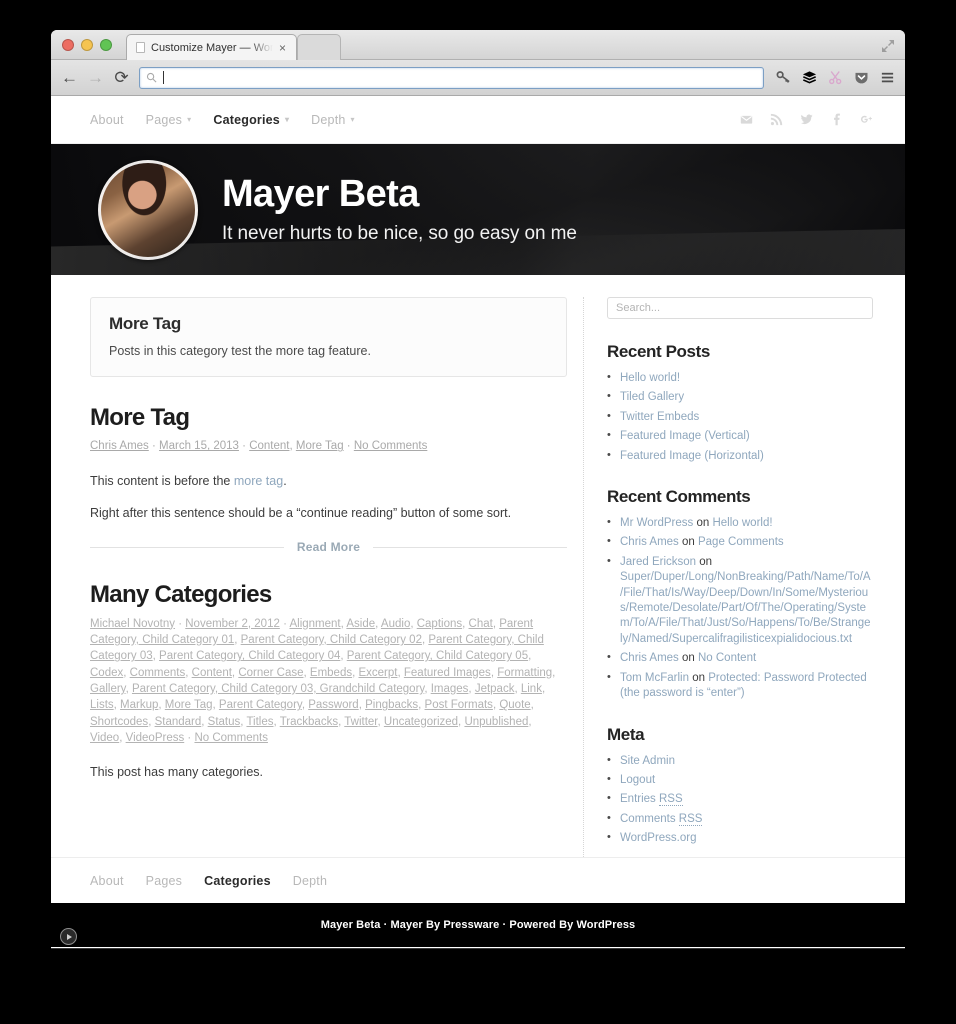  Describe the element at coordinates (108, 689) in the screenshot. I see `post-category-link: Gallery` at that location.